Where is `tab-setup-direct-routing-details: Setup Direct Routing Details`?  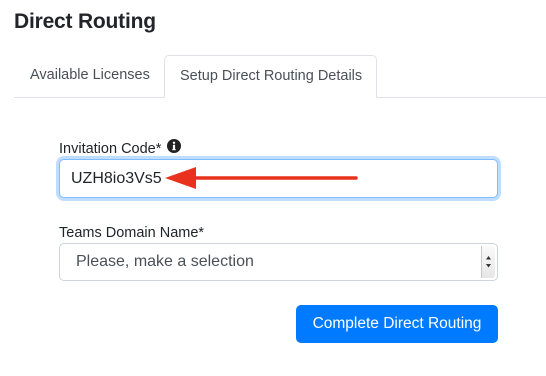
tab-setup-direct-routing-details: Setup Direct Routing Details is located at coordinates (270, 76).